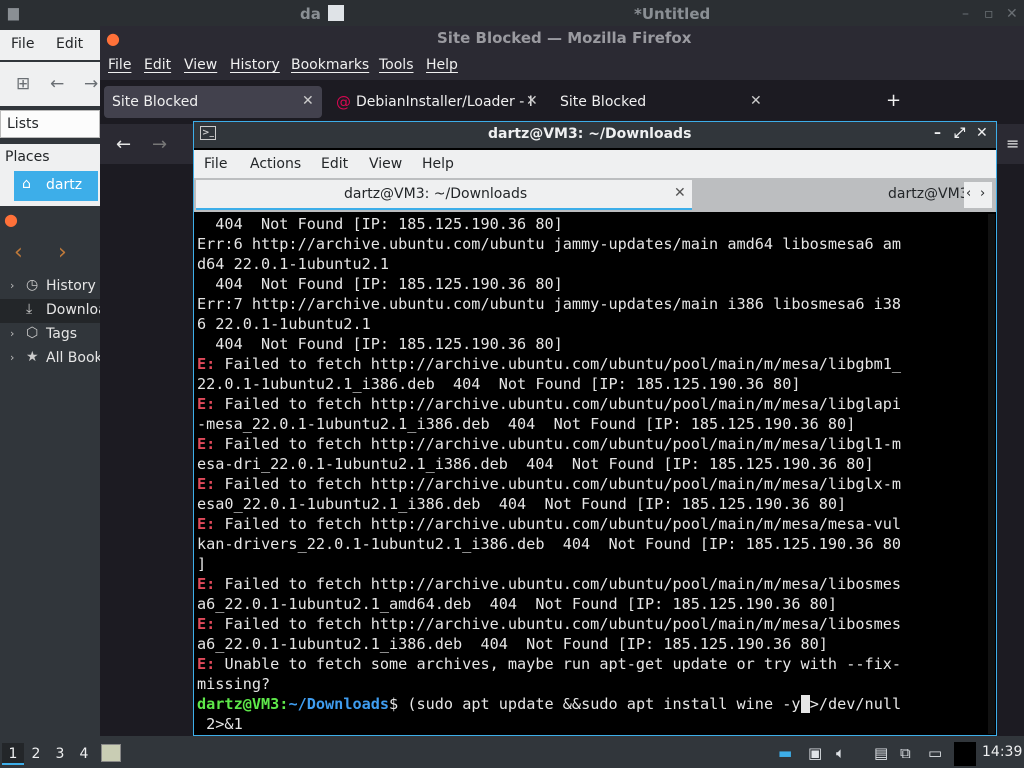  I want to click on chevron-right-icon: ›, so click(982, 193).